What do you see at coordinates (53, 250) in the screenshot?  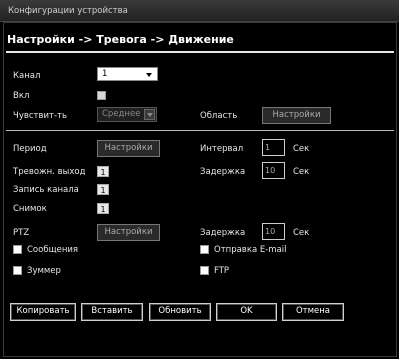 I see `messages-label: Сообщения` at bounding box center [53, 250].